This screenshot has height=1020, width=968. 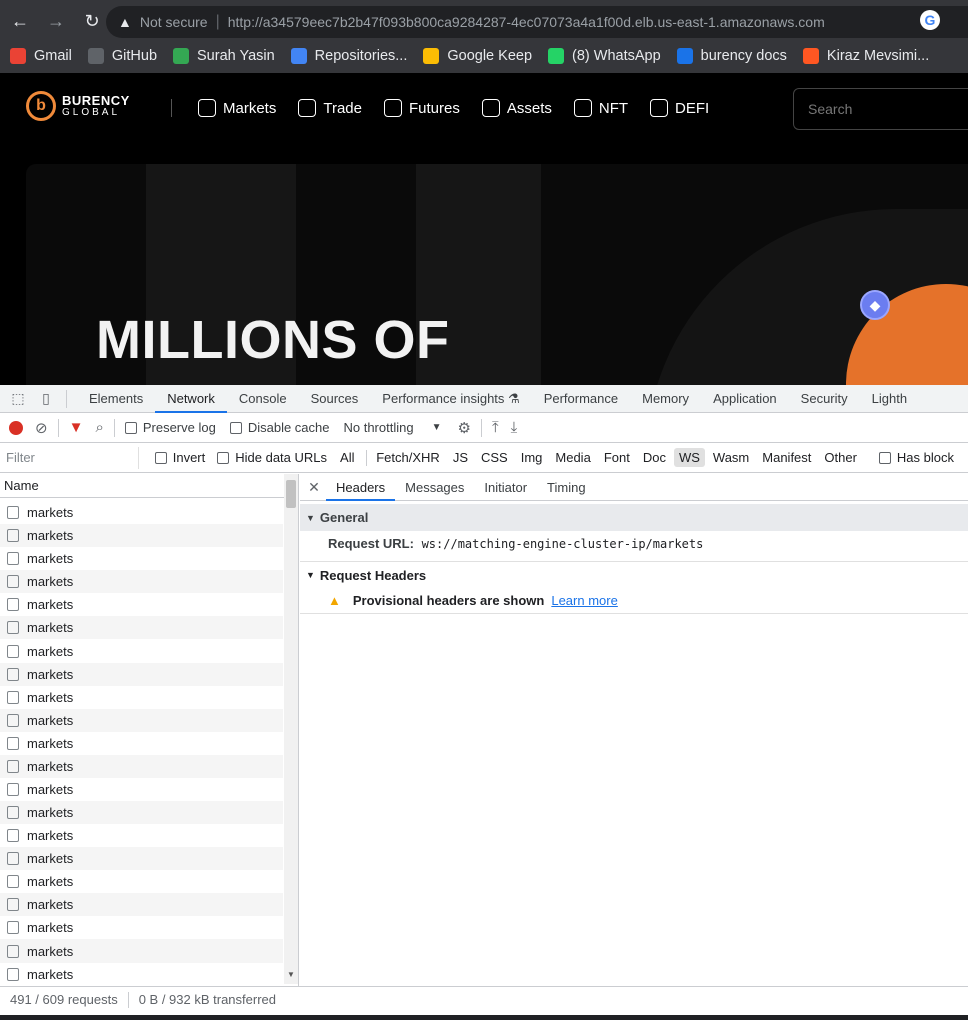 I want to click on has-blocked-checkbox: Has block, so click(x=916, y=457).